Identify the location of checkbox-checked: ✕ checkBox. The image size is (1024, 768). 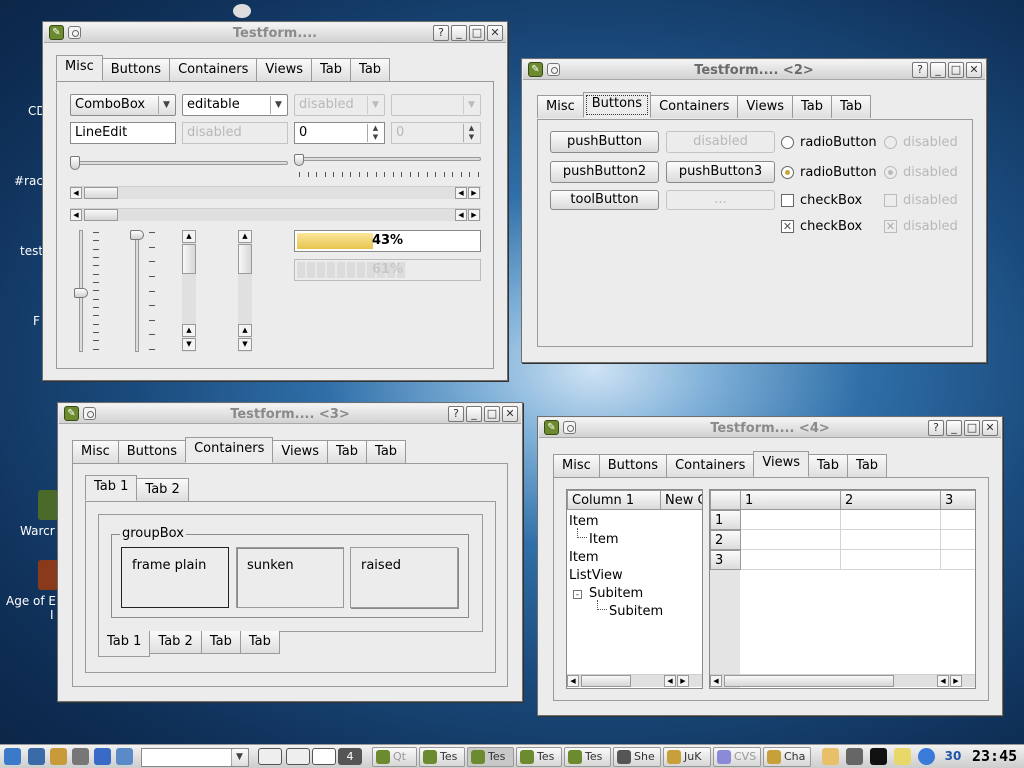
(821, 226).